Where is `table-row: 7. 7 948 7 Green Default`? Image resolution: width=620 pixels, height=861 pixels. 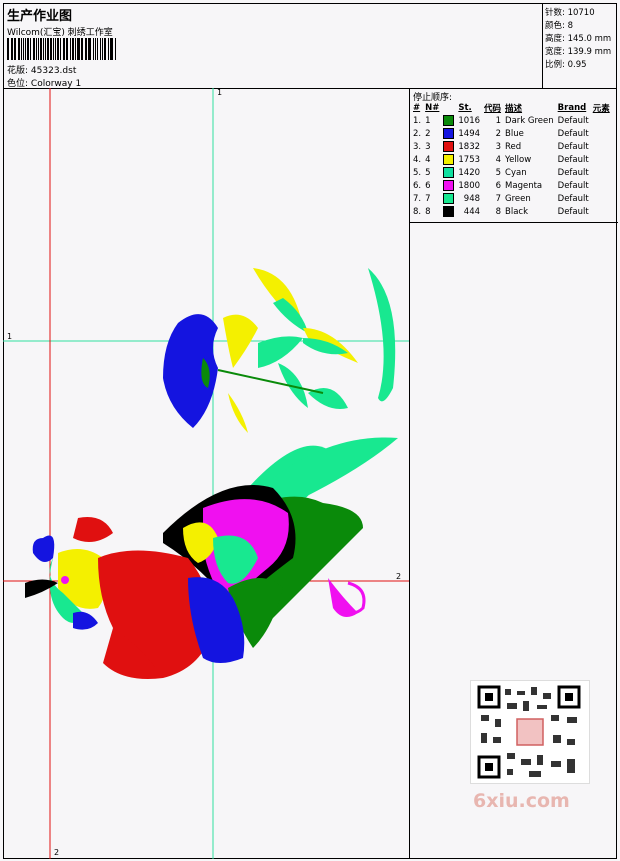
table-row: 7. 7 948 7 Green Default is located at coordinates (511, 198).